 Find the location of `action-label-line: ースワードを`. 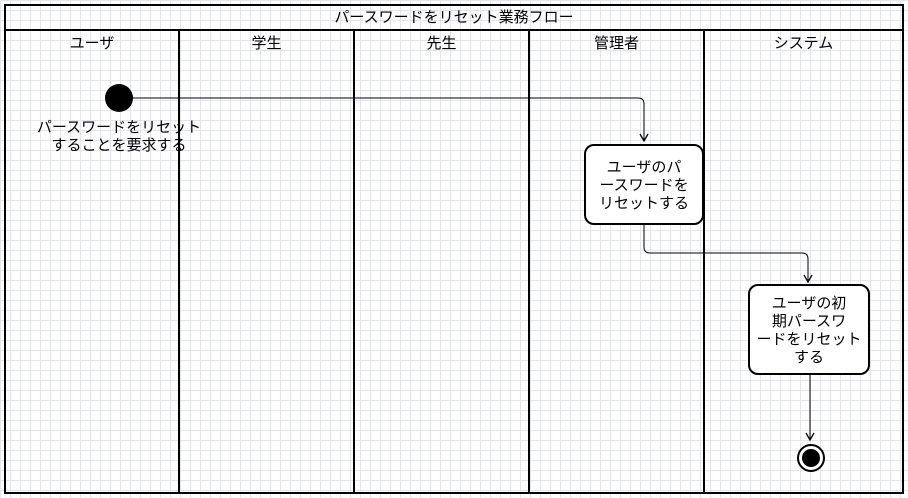

action-label-line: ースワードを is located at coordinates (644, 184).